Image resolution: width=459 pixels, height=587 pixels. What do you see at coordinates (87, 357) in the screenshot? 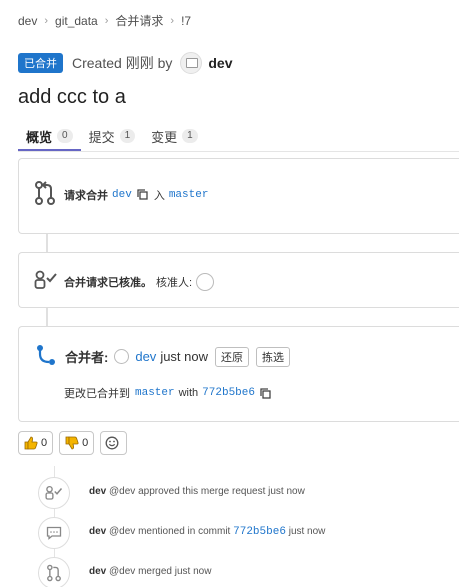
I see `merged-by-label: 合并者:` at bounding box center [87, 357].